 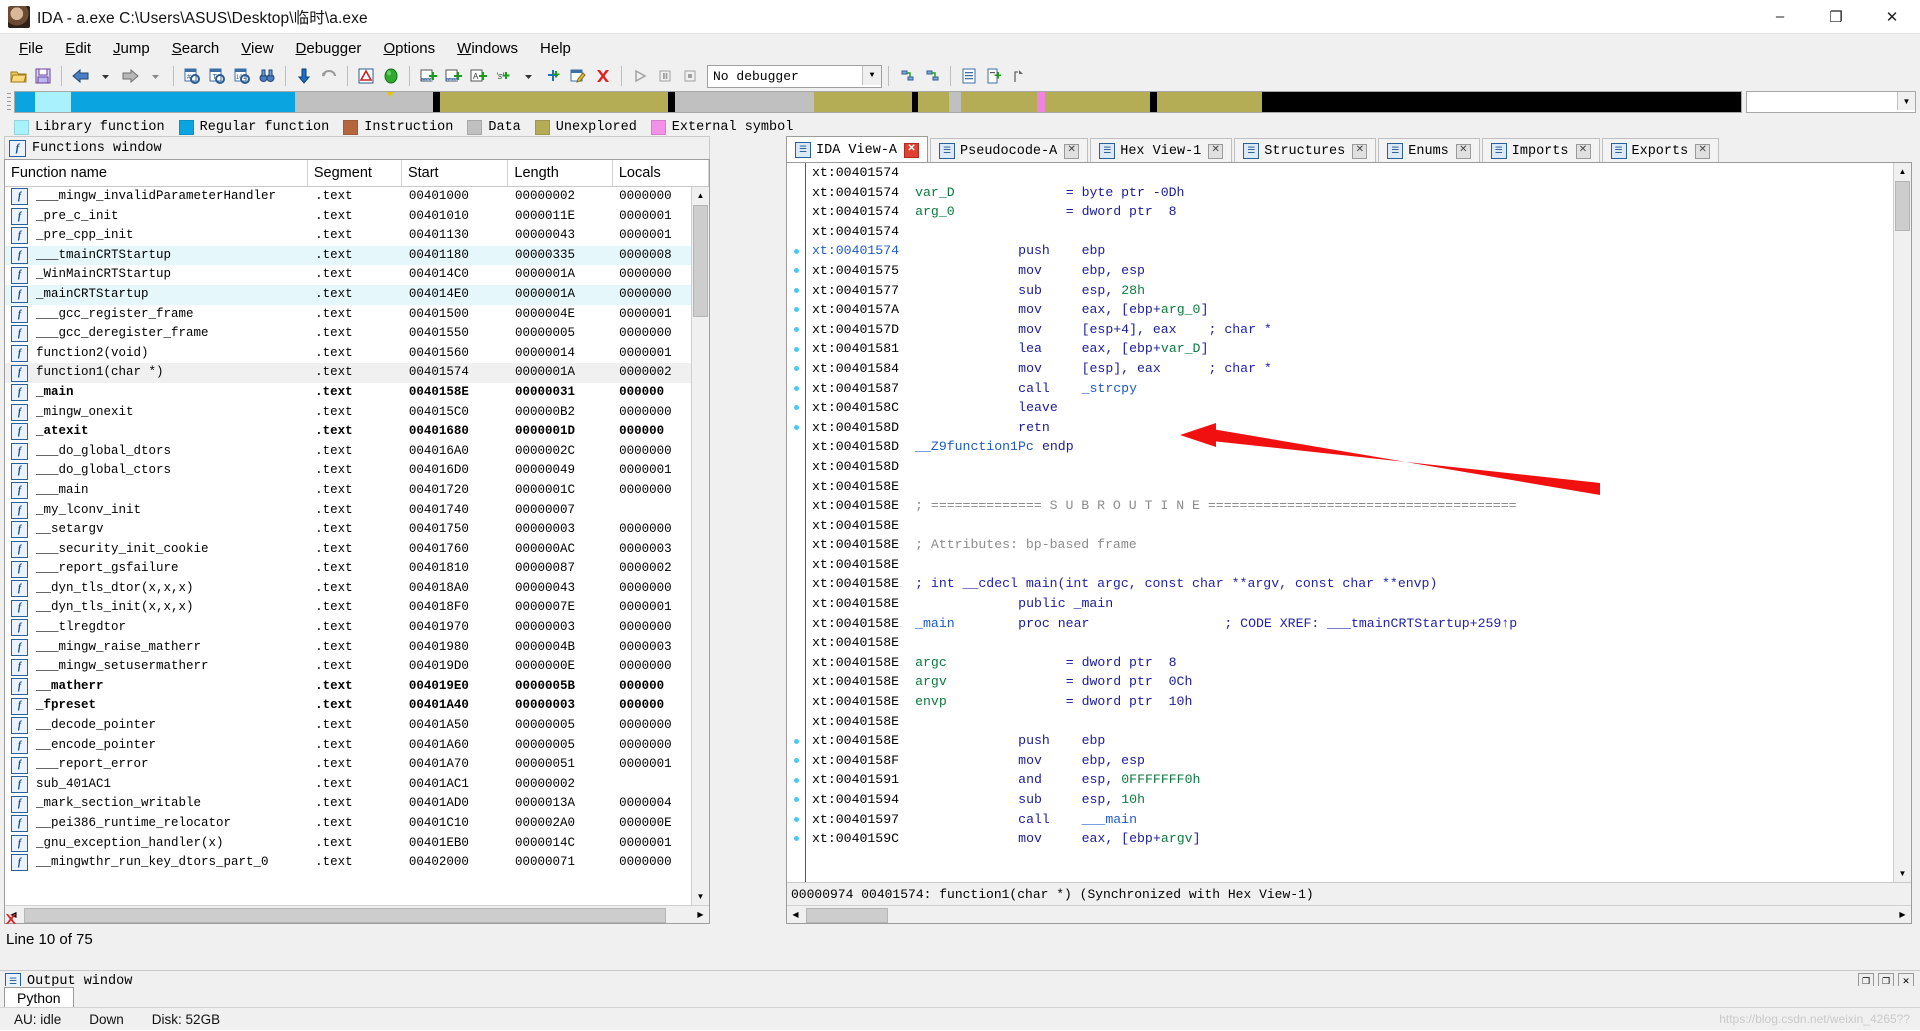 What do you see at coordinates (428, 76) in the screenshot?
I see `make-code-icon: CODE` at bounding box center [428, 76].